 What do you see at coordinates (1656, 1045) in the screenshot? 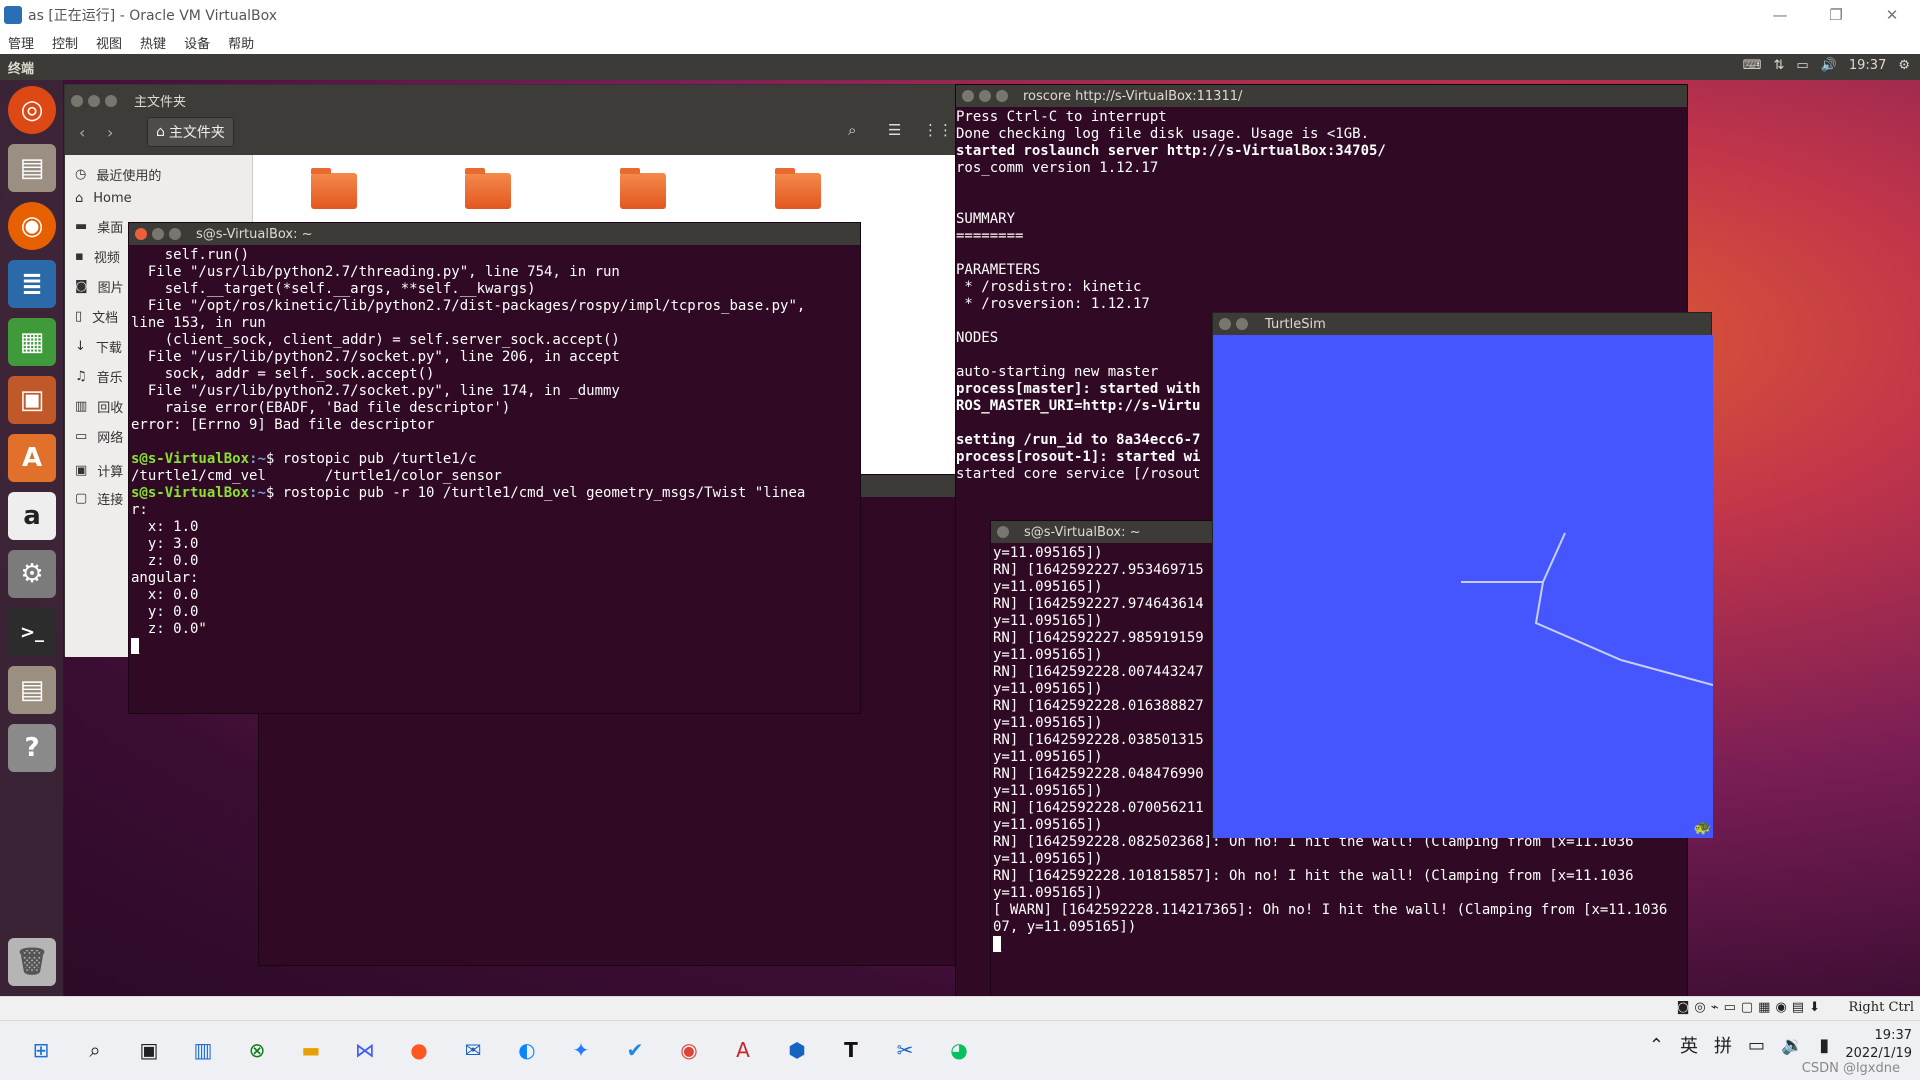
I see `chevron-up-icon: ⌃` at bounding box center [1656, 1045].